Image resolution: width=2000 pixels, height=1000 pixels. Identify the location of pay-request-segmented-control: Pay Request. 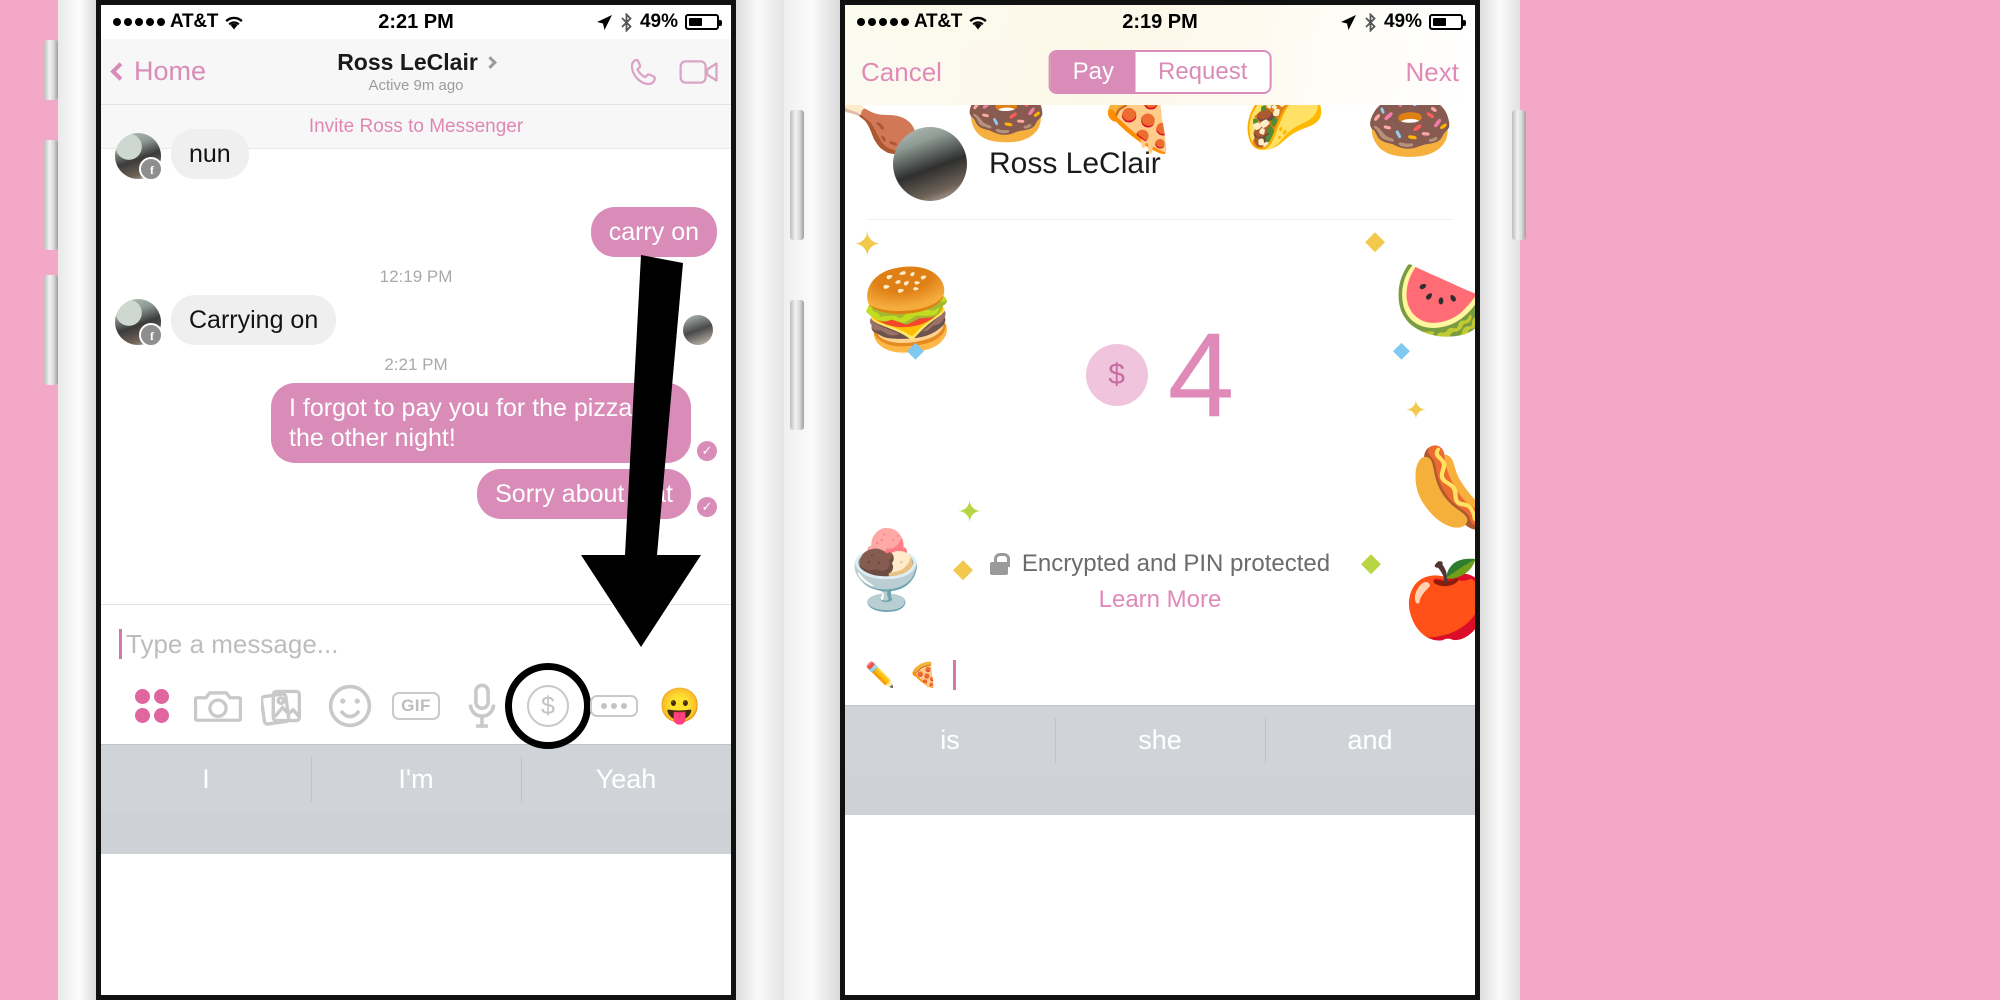
(1160, 72).